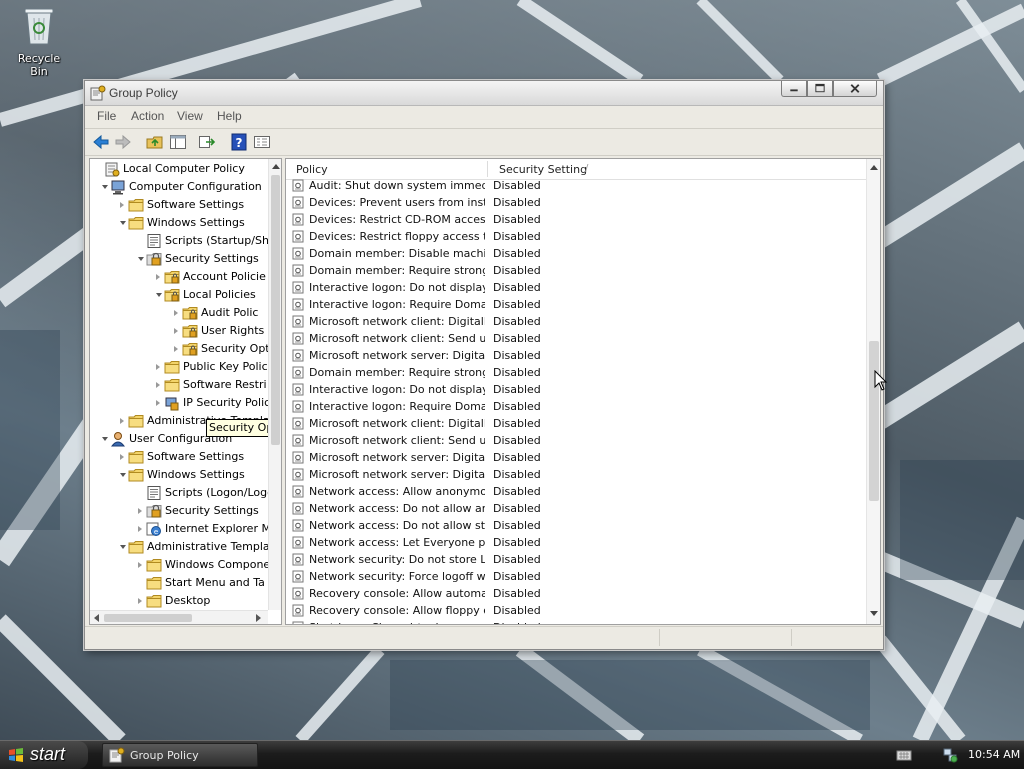 The image size is (1024, 769). I want to click on tree-item: Public Key Polic, so click(179, 367).